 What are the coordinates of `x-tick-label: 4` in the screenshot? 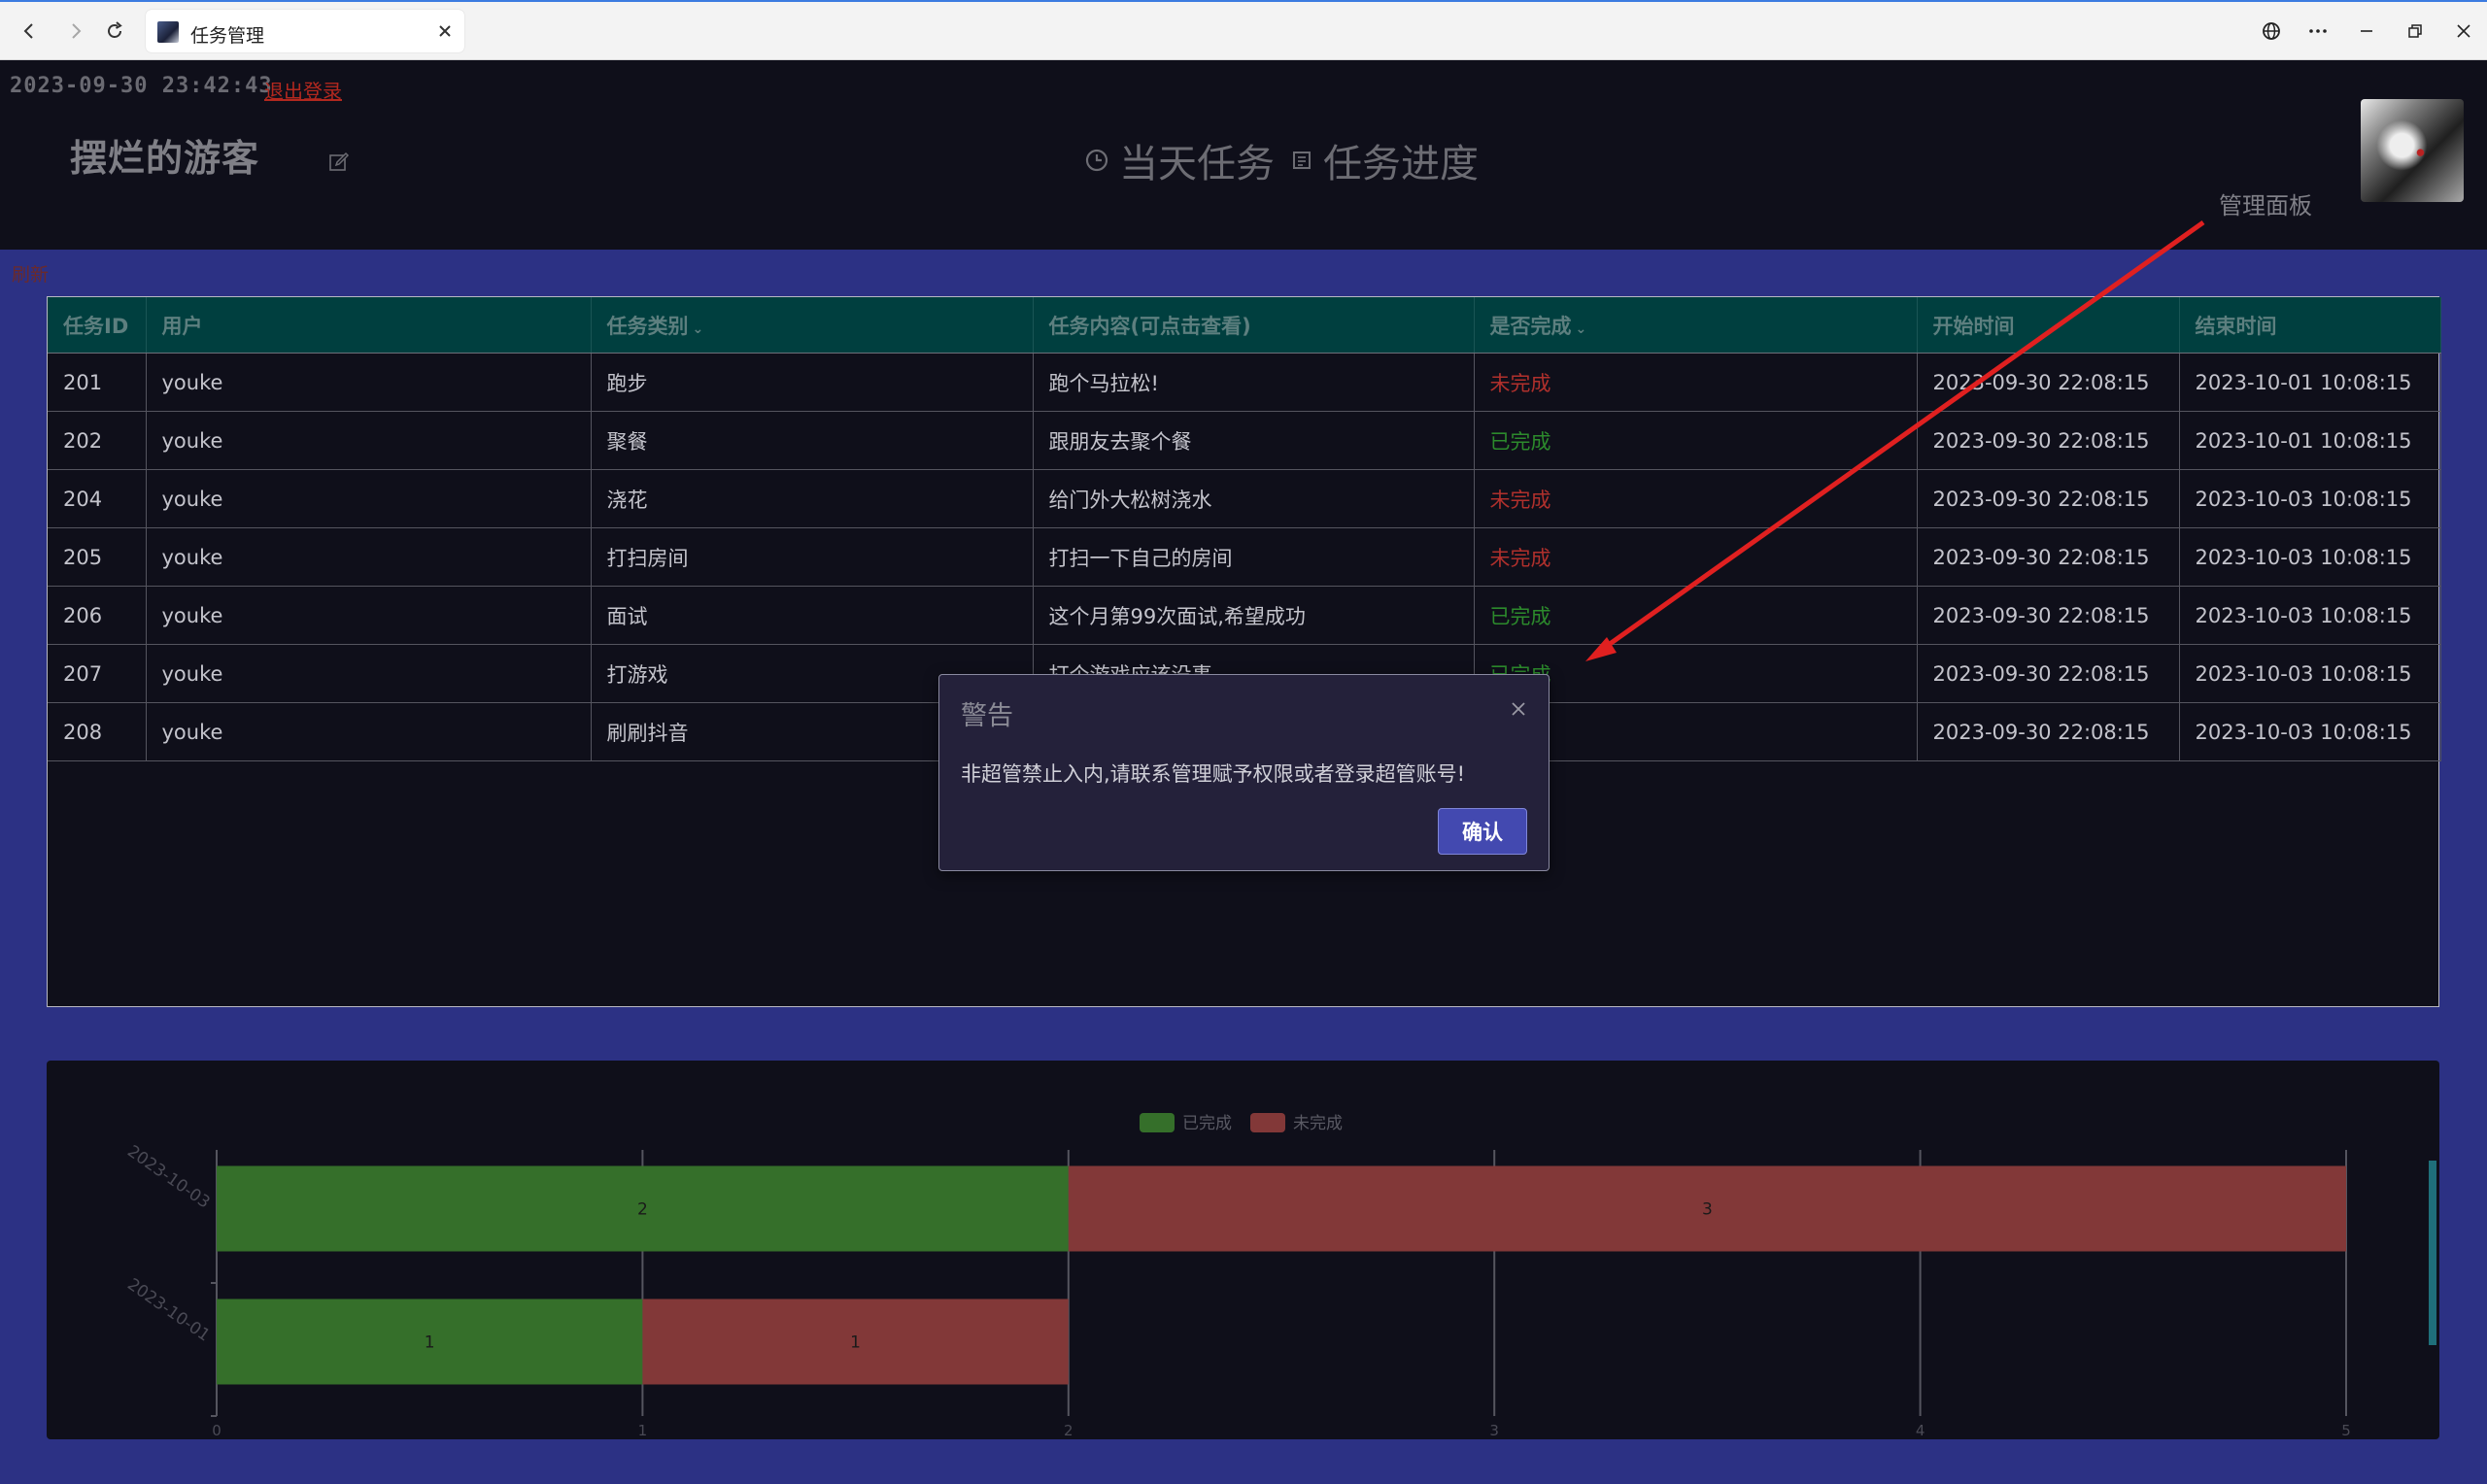 It's located at (1920, 1430).